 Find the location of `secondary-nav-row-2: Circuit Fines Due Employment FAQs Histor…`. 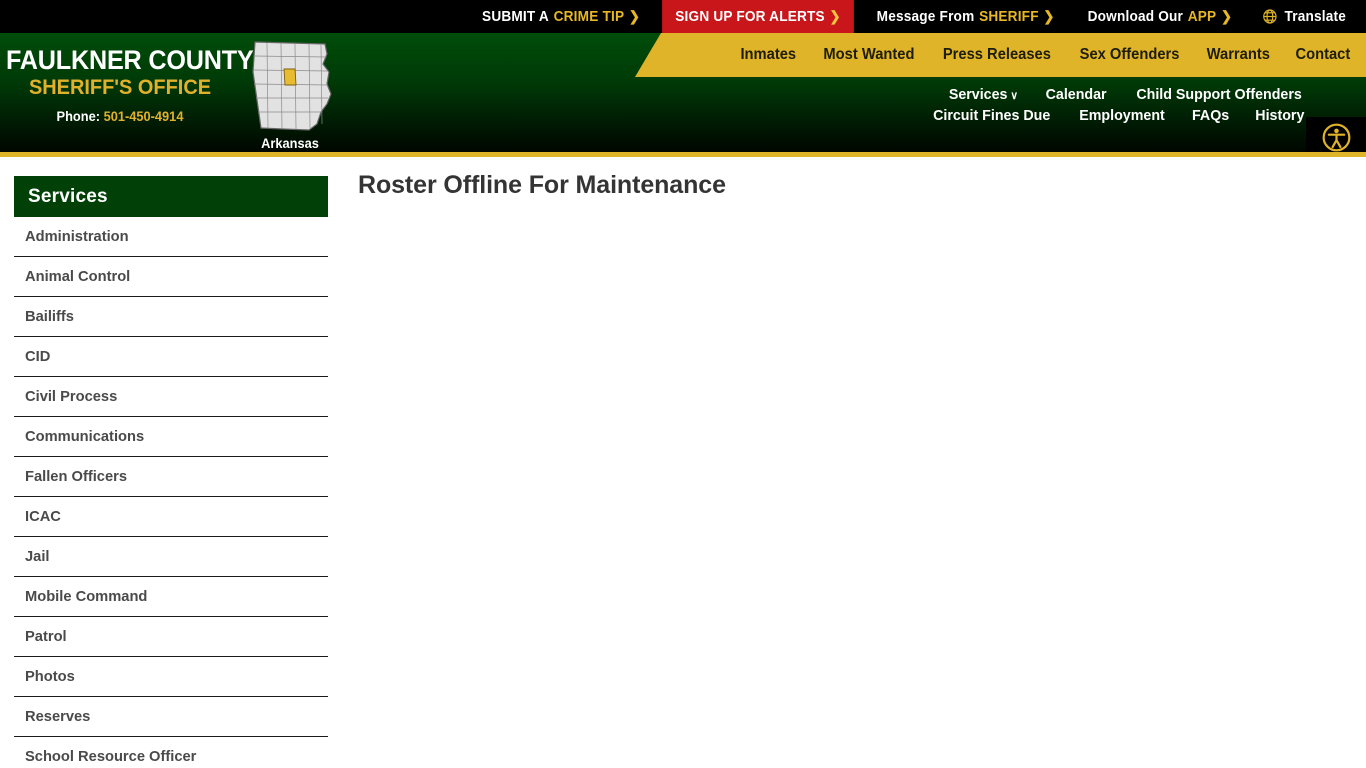

secondary-nav-row-2: Circuit Fines Due Employment FAQs Histor… is located at coordinates (1118, 115).